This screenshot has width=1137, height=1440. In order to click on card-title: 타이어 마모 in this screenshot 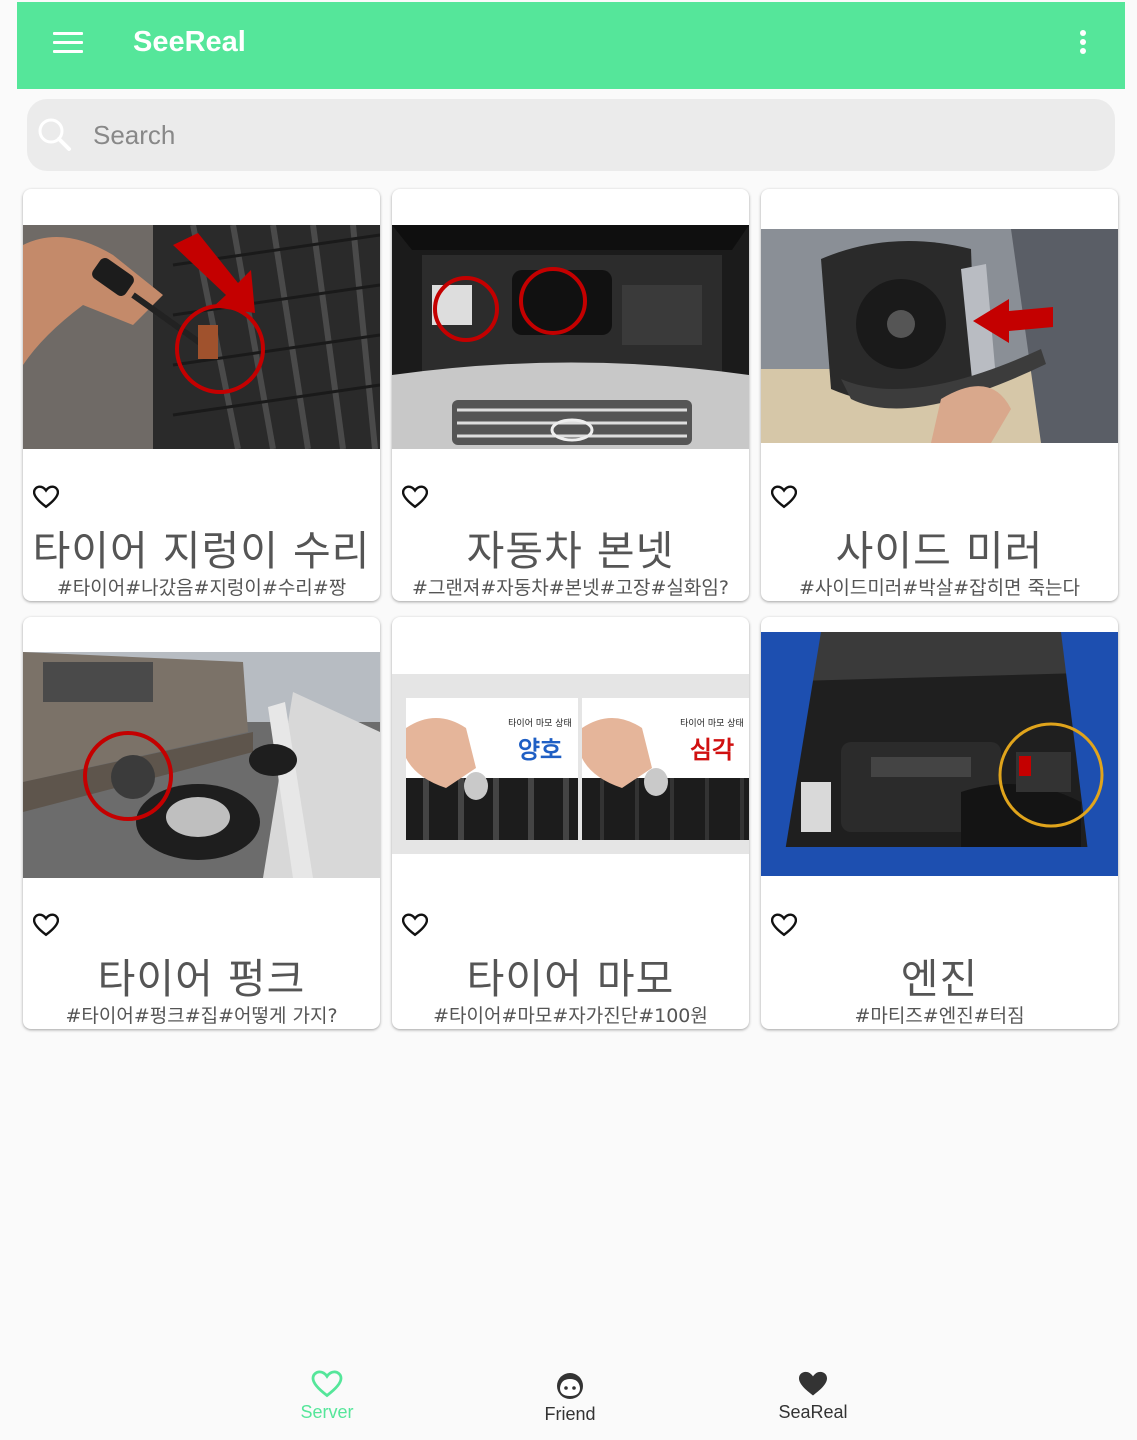, I will do `click(570, 979)`.